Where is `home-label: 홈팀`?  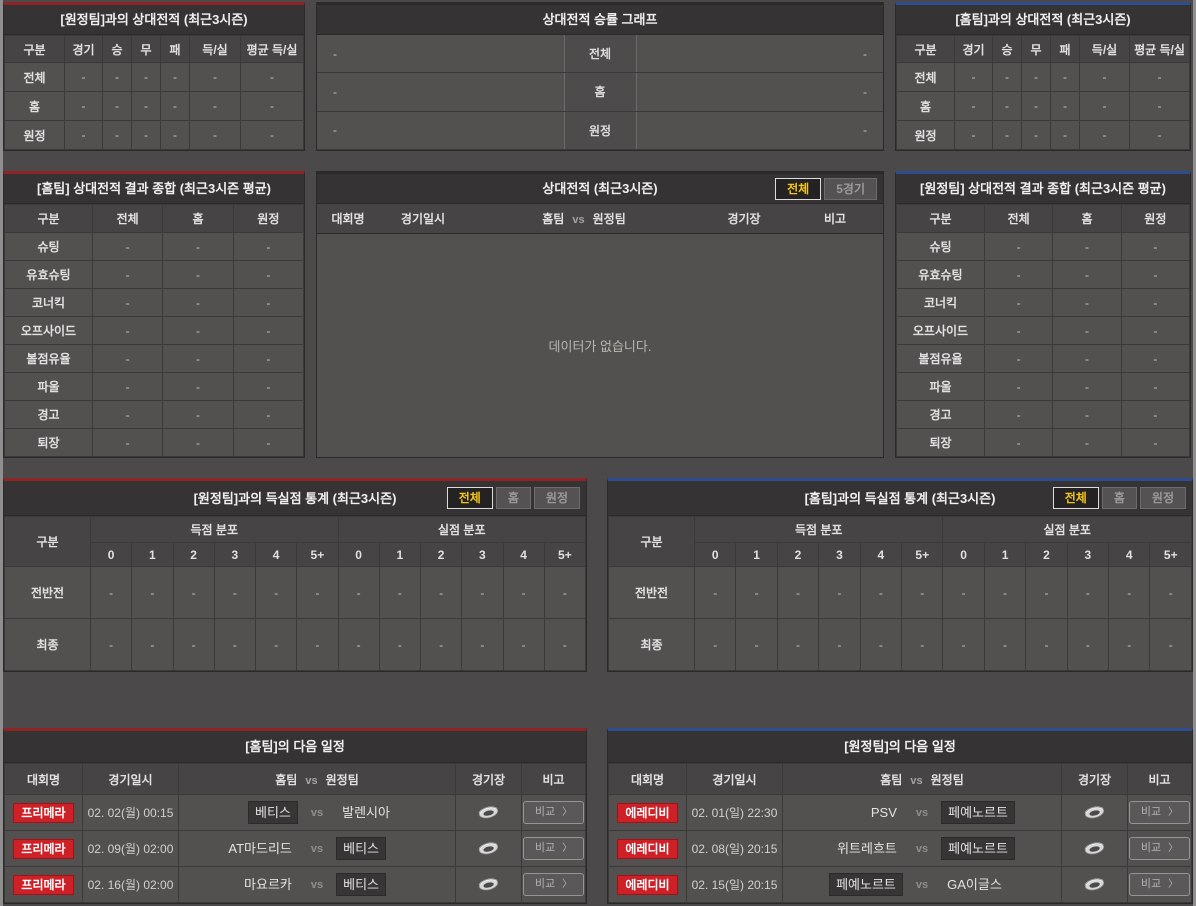
home-label: 홈팀 is located at coordinates (286, 779).